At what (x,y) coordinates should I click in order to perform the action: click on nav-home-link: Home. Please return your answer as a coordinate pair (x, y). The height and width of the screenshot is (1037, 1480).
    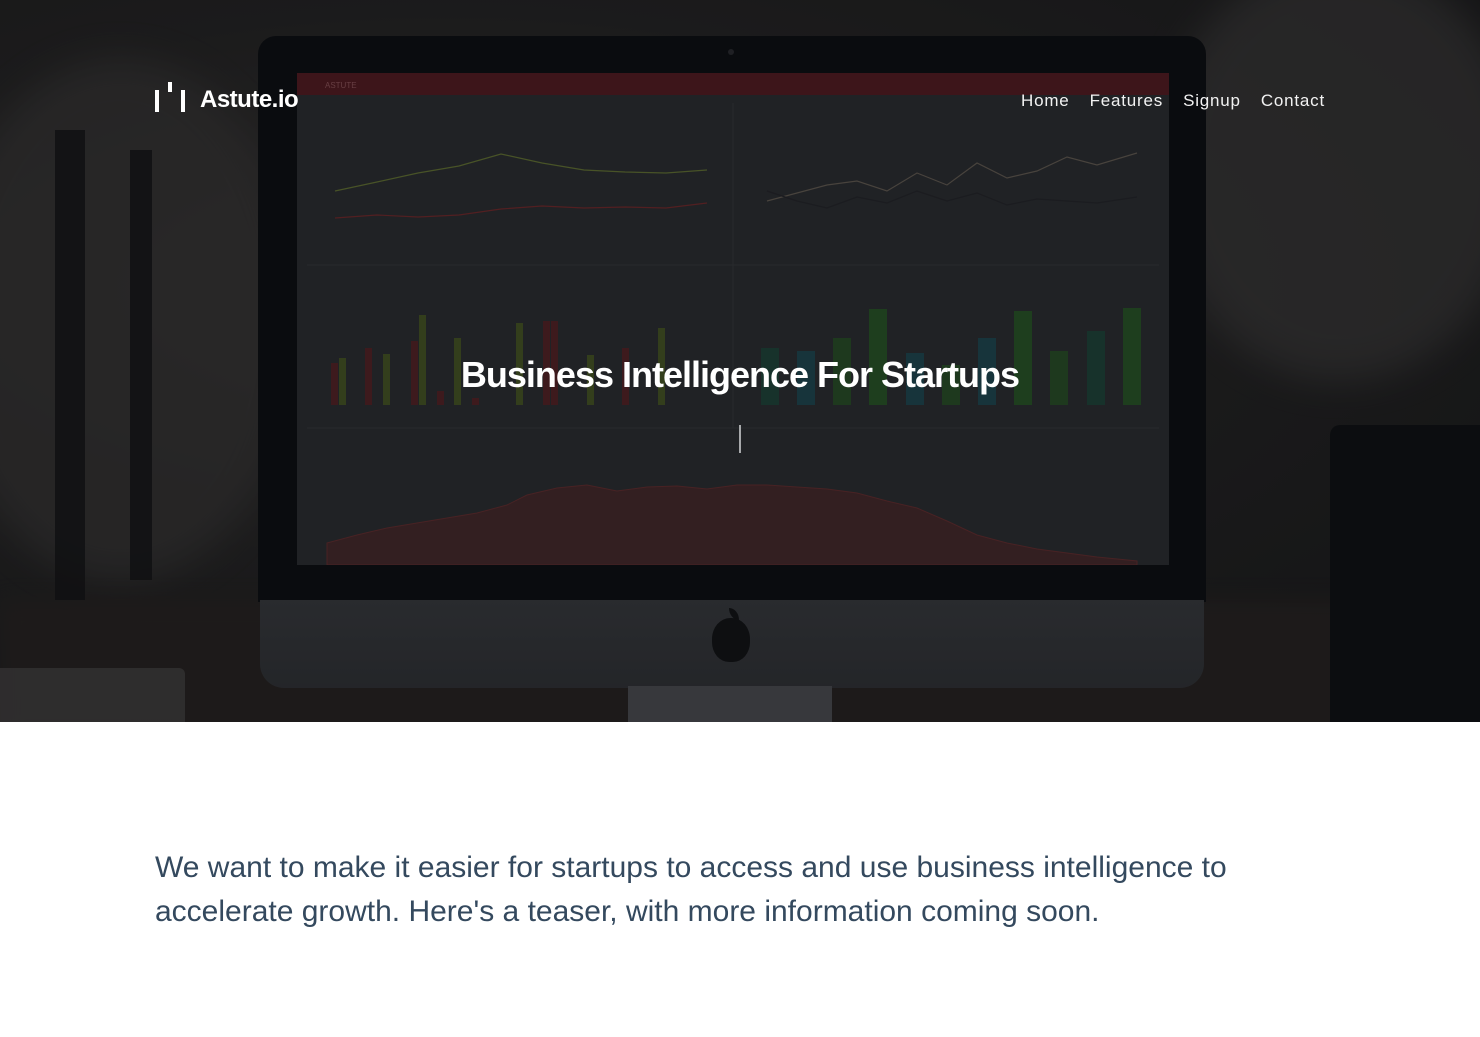
    Looking at the image, I should click on (1045, 101).